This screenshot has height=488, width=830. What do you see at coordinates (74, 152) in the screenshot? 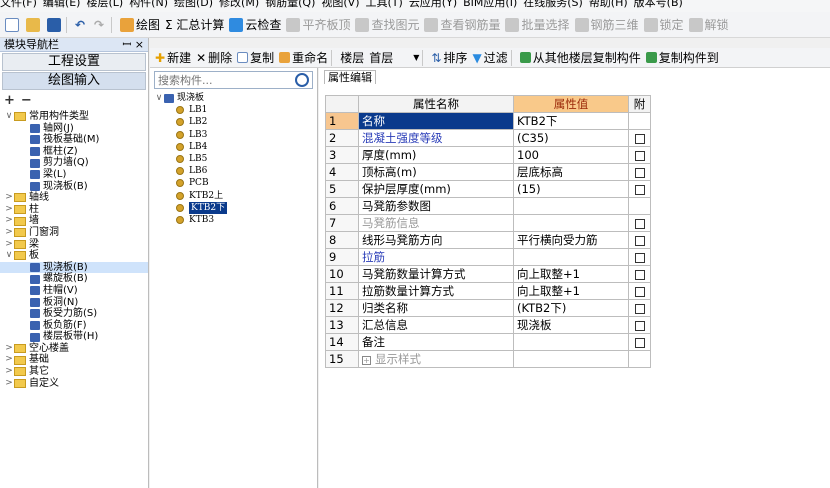
I see `tree-item: 框柱(Z)` at bounding box center [74, 152].